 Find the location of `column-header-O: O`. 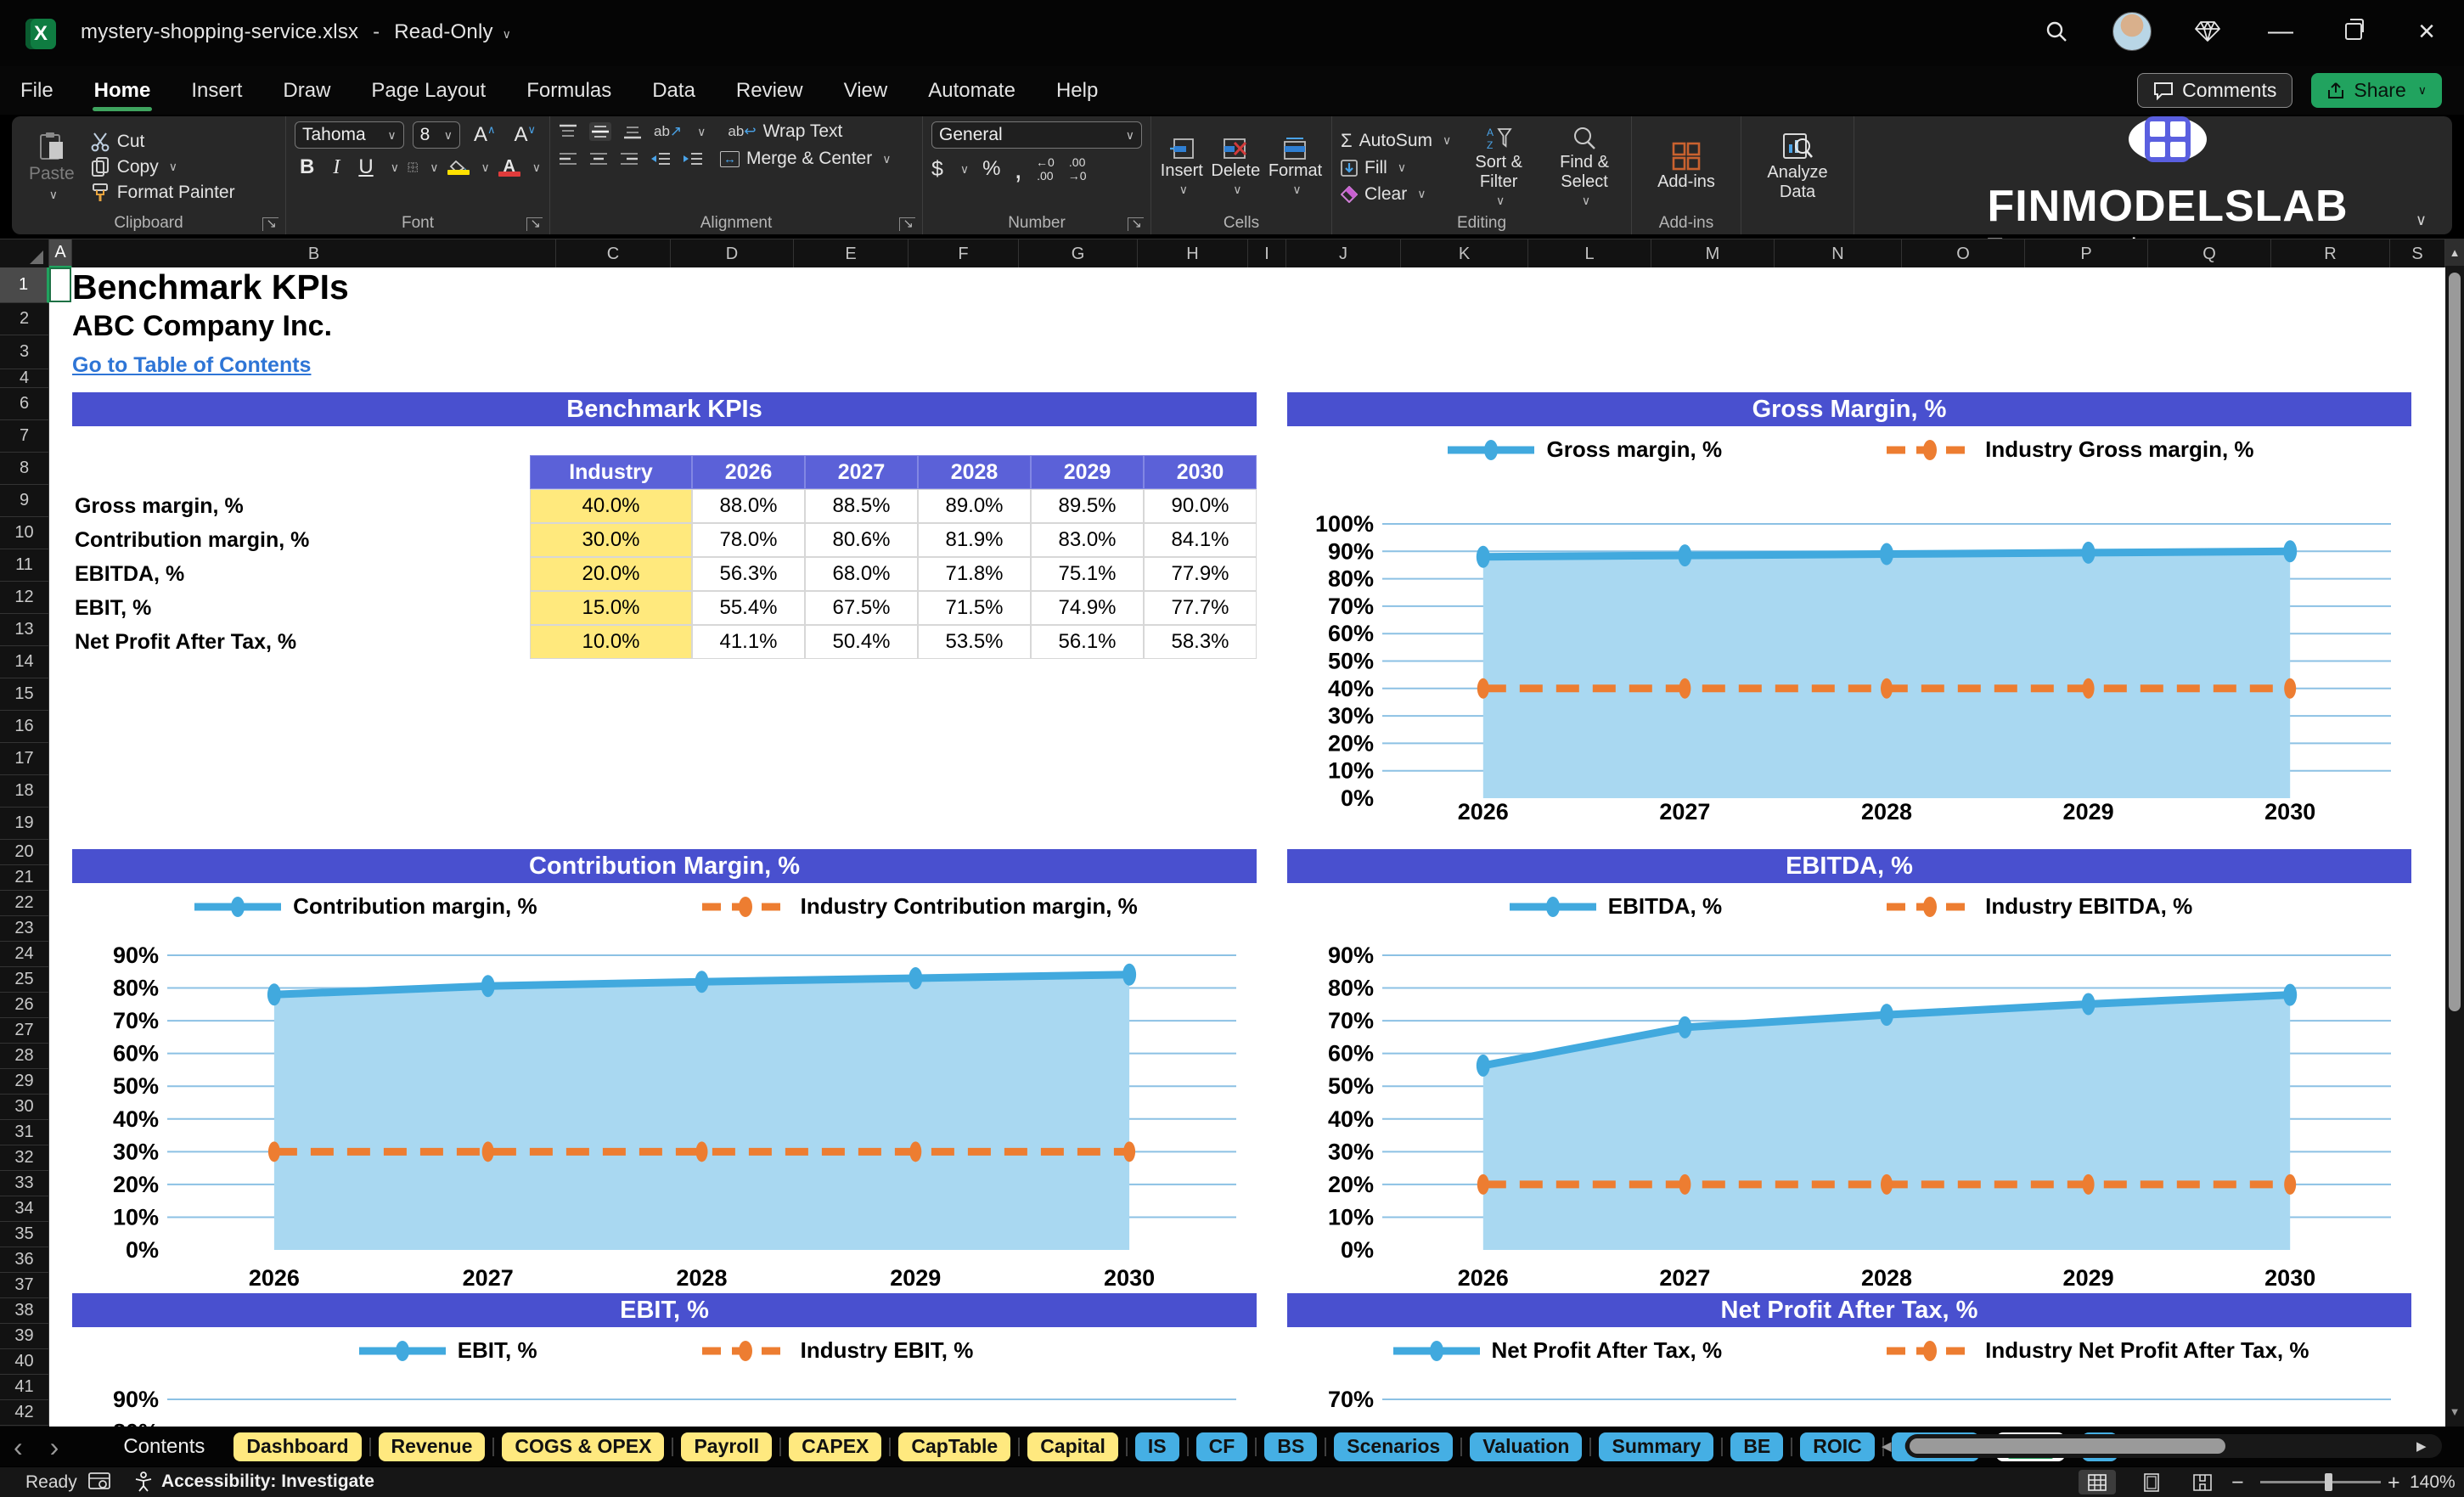

column-header-O: O is located at coordinates (1963, 253).